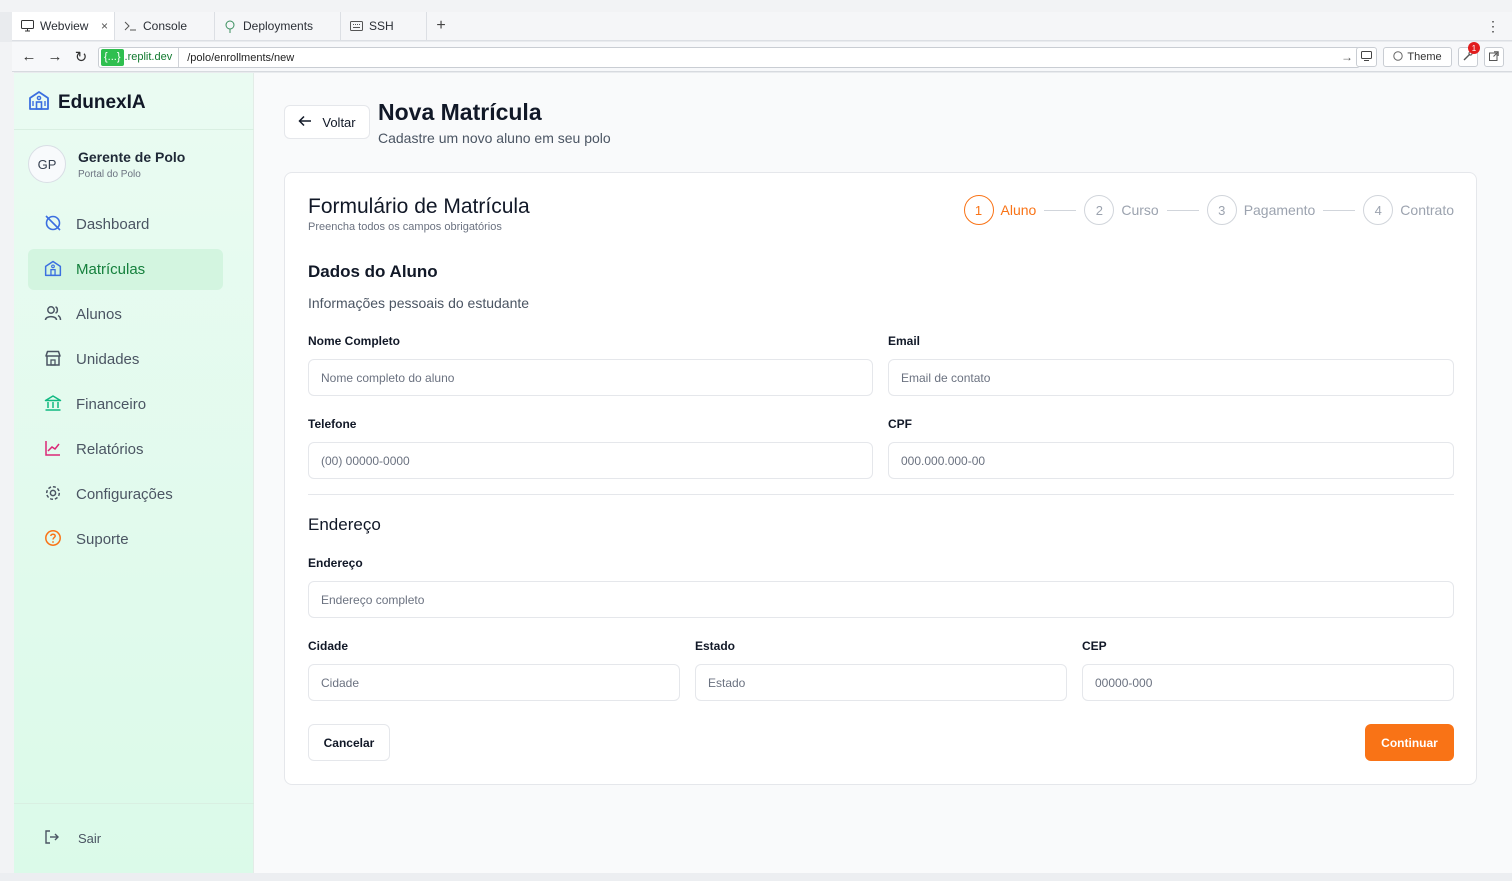  I want to click on sidebar-item-label: Alunos, so click(99, 314).